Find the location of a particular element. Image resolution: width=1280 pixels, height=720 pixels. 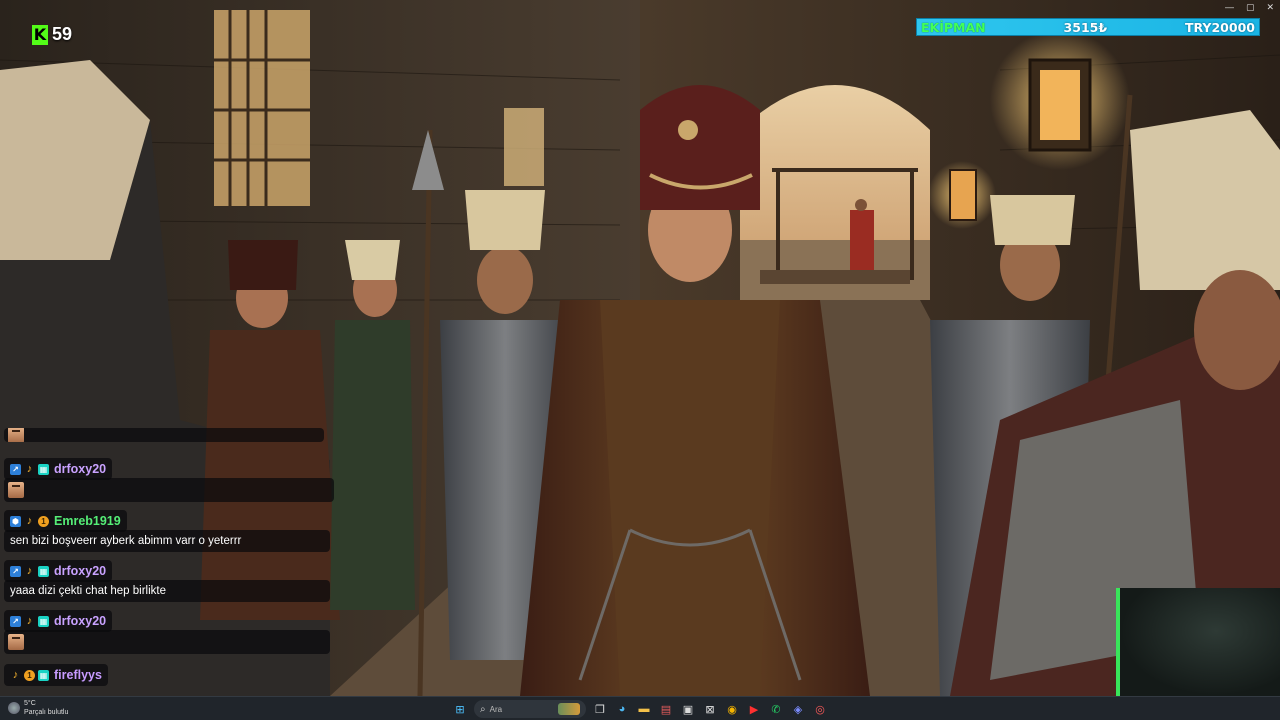

copilot-icon: ◕ is located at coordinates (622, 709).